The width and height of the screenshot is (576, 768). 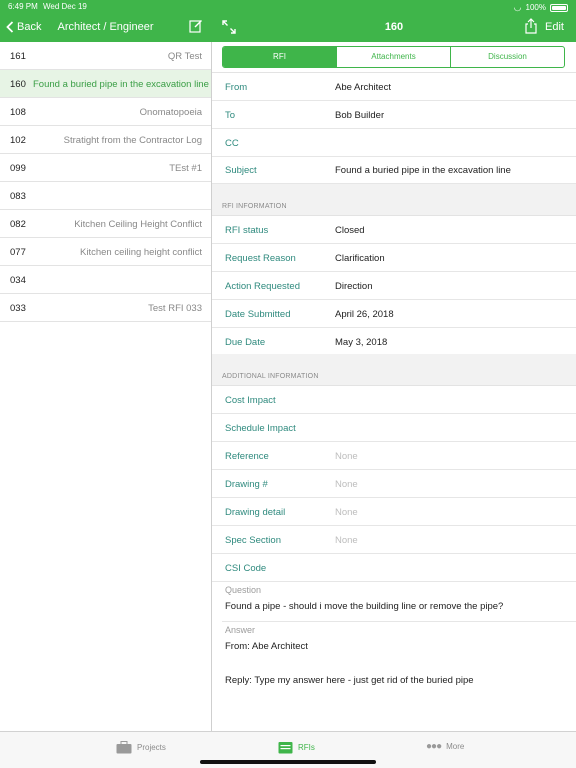 What do you see at coordinates (254, 206) in the screenshot?
I see `section-title: RFI INFORMATION` at bounding box center [254, 206].